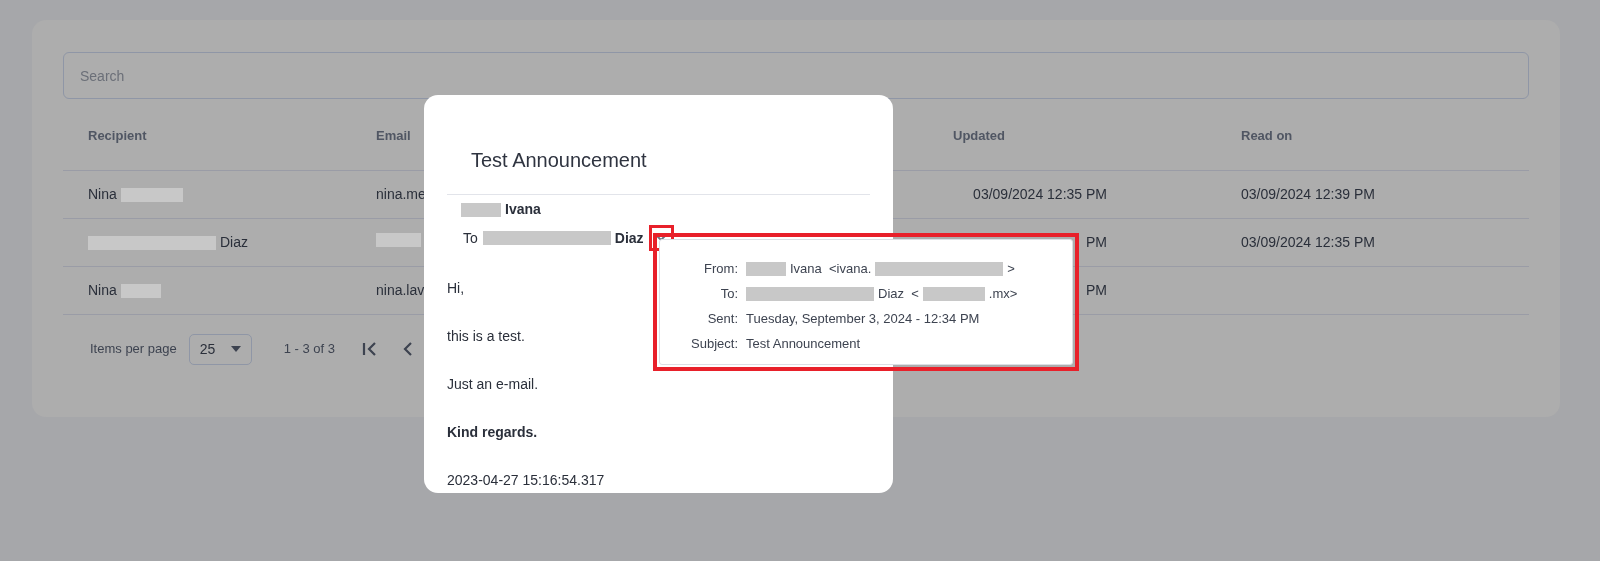 The height and width of the screenshot is (561, 1600). What do you see at coordinates (493, 384) in the screenshot?
I see `message-paragraph: Just an e-mail.` at bounding box center [493, 384].